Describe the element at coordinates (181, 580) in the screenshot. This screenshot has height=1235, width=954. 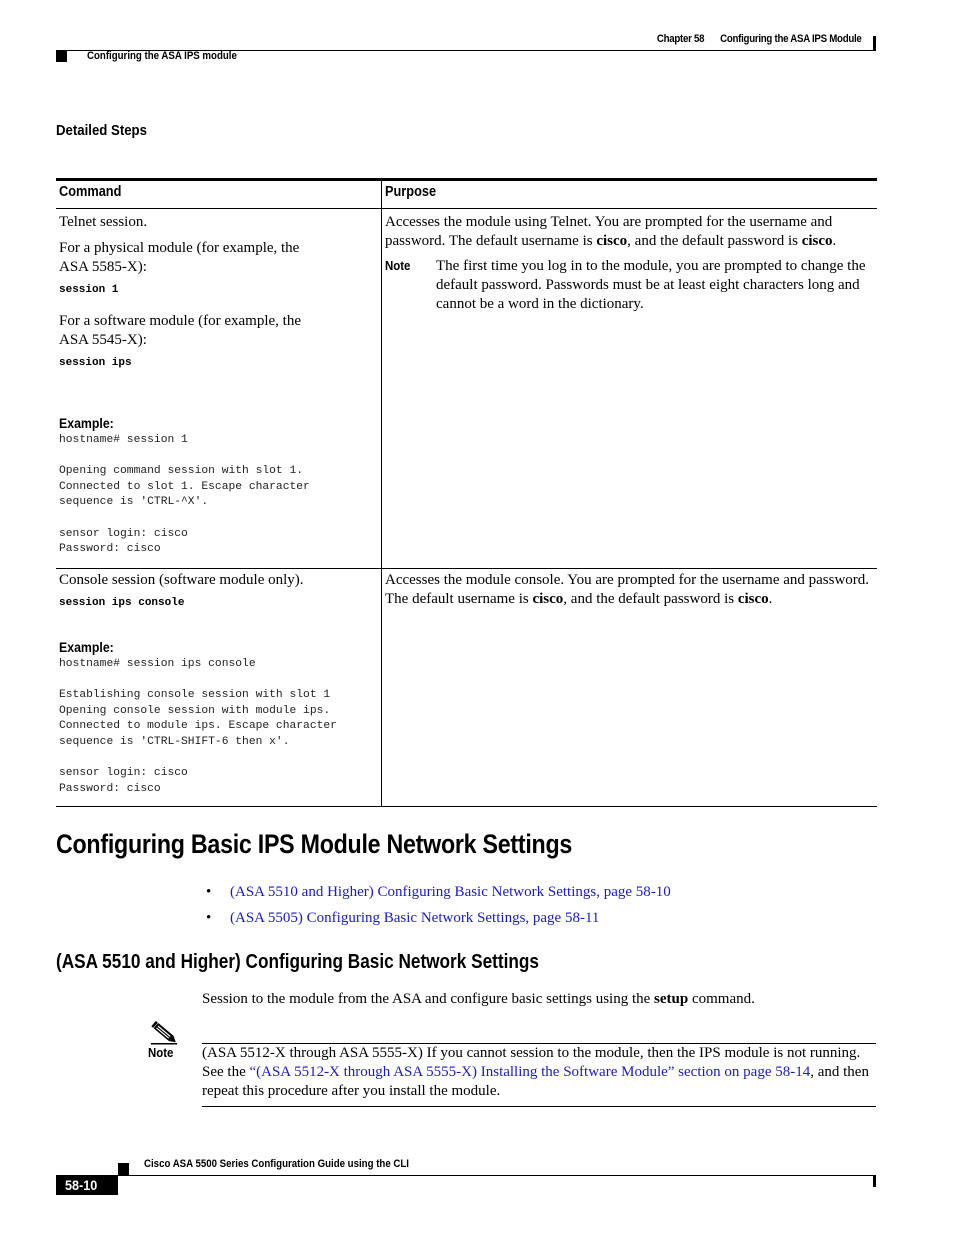
I see `command-intro: Console session (software module only).` at that location.